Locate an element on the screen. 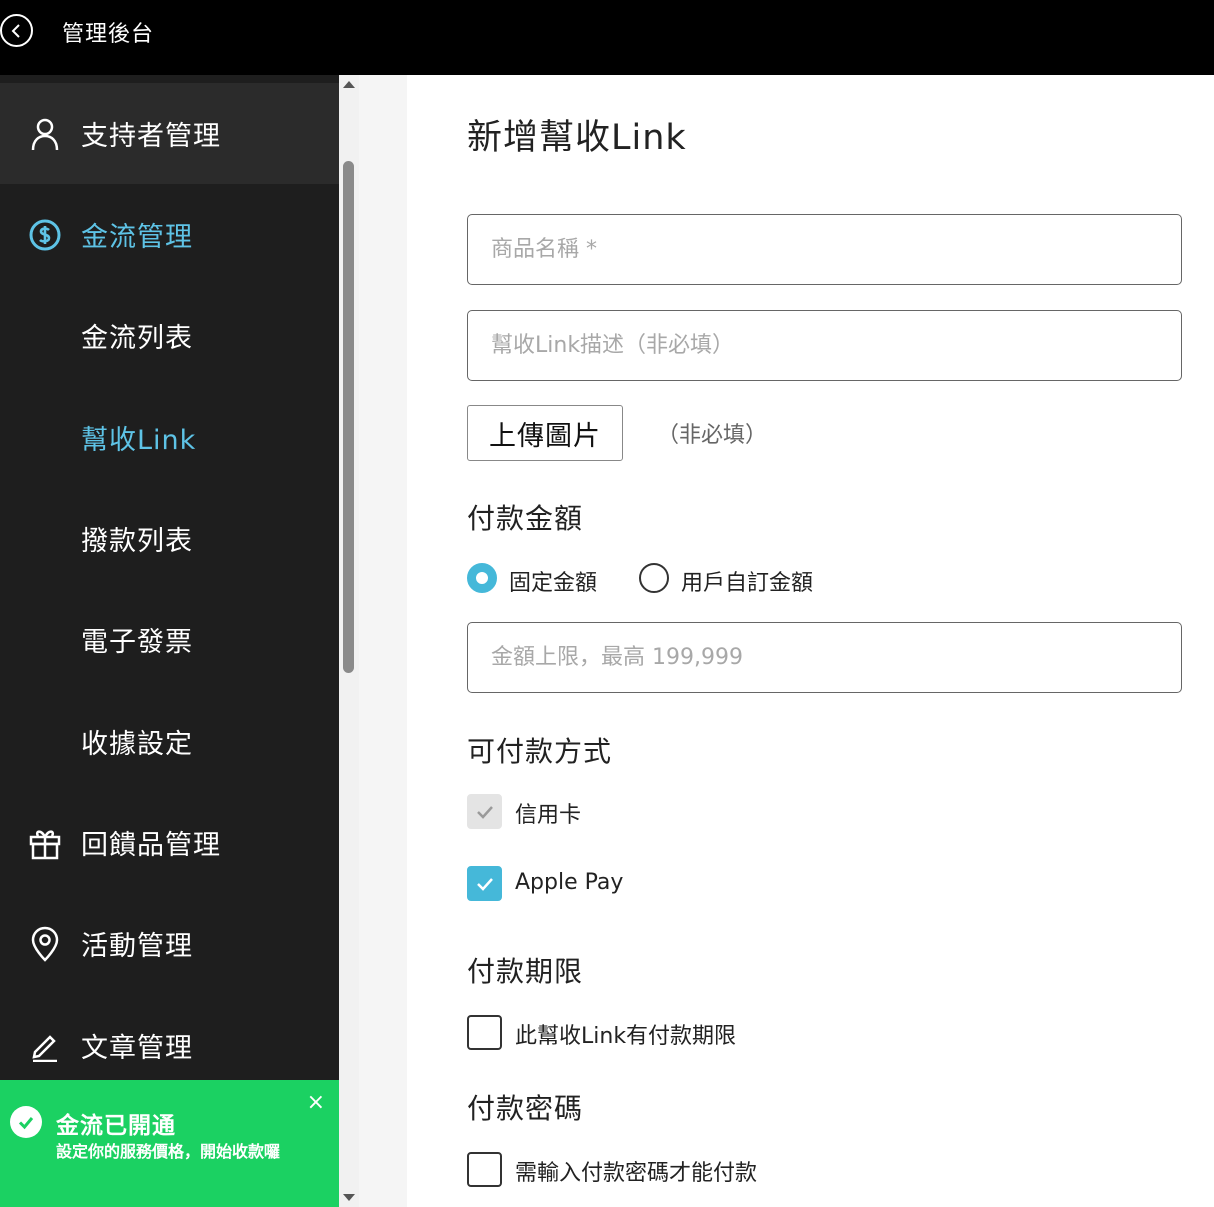 This screenshot has height=1207, width=1214. deadline-checkbox-label: 此幫收Link有付款期限 is located at coordinates (625, 1034).